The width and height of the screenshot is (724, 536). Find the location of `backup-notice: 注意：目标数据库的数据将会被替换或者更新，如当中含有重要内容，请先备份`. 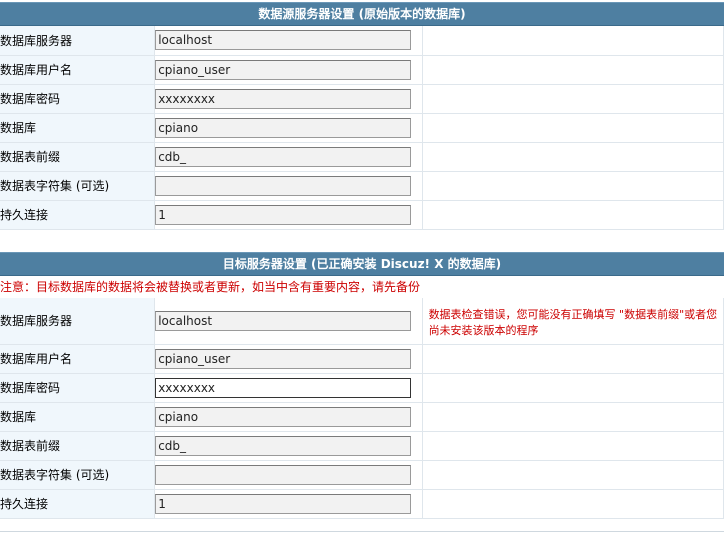

backup-notice: 注意：目标数据库的数据将会被替换或者更新，如当中含有重要内容，请先备份 is located at coordinates (210, 287).